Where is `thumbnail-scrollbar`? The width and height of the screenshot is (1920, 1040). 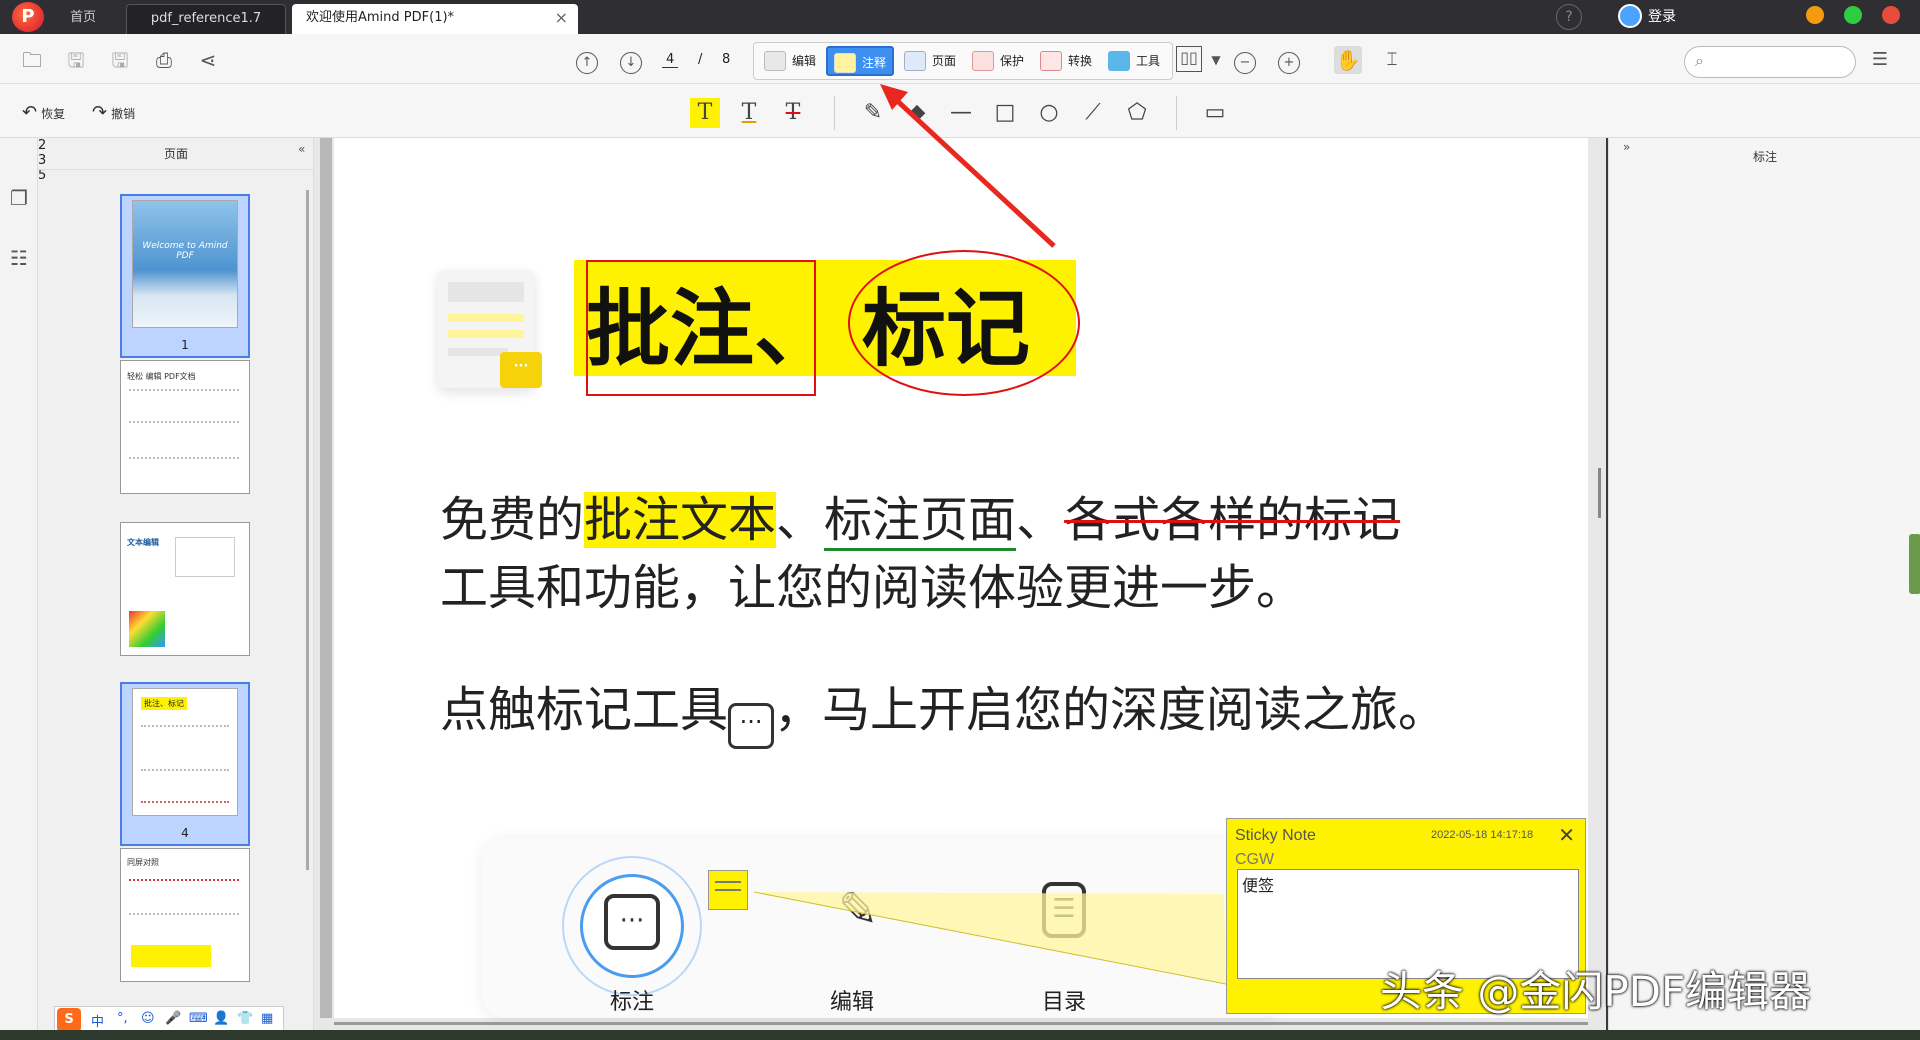
thumbnail-scrollbar is located at coordinates (307, 530).